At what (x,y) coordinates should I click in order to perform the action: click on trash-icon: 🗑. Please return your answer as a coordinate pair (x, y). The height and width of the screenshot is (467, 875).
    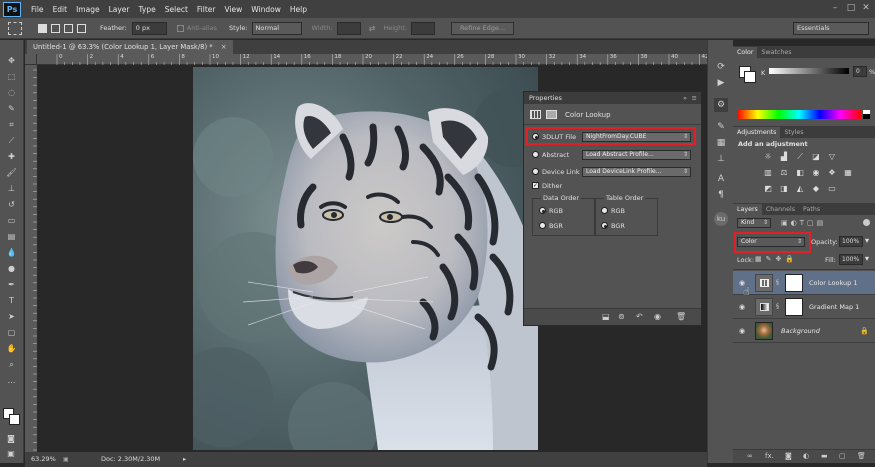
    Looking at the image, I should click on (861, 456).